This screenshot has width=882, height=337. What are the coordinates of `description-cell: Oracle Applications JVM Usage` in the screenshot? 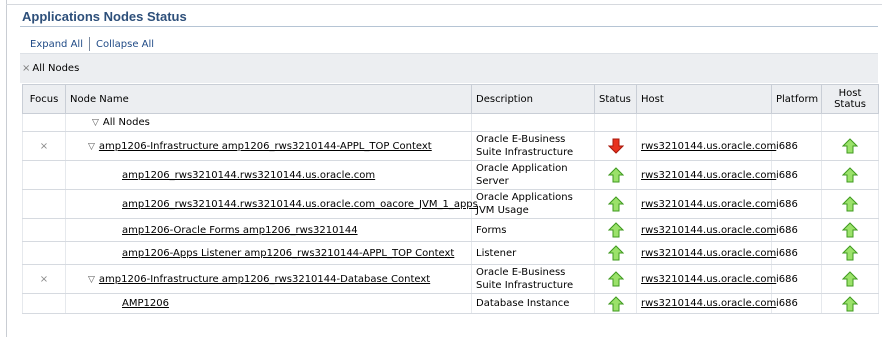 It's located at (533, 204).